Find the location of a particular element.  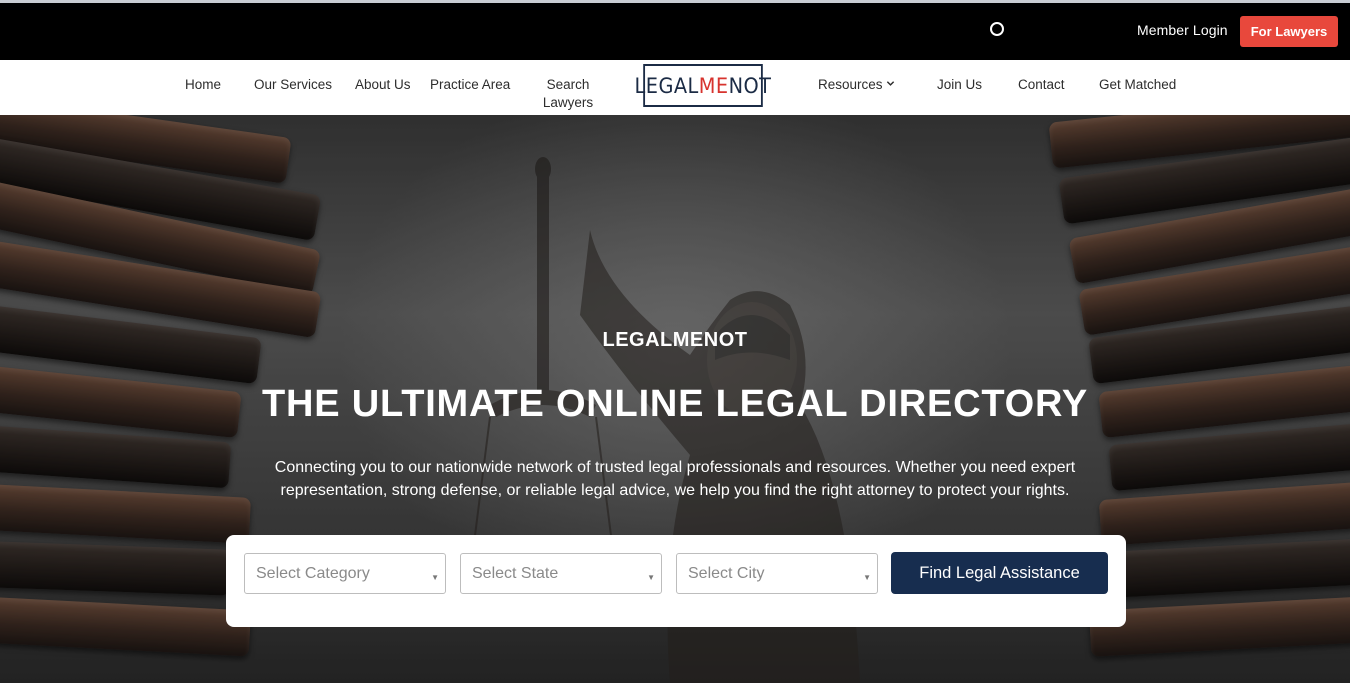

category-select-value: Select Category is located at coordinates (313, 573).